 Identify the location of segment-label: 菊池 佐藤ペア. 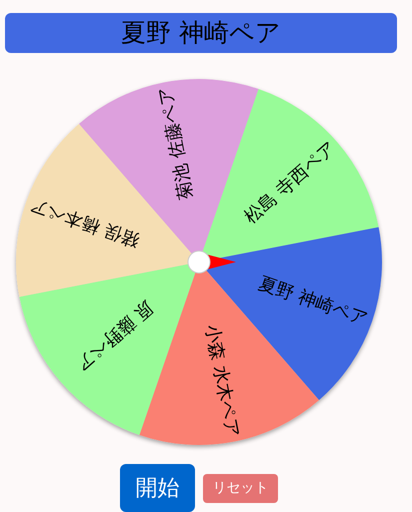
(176, 144).